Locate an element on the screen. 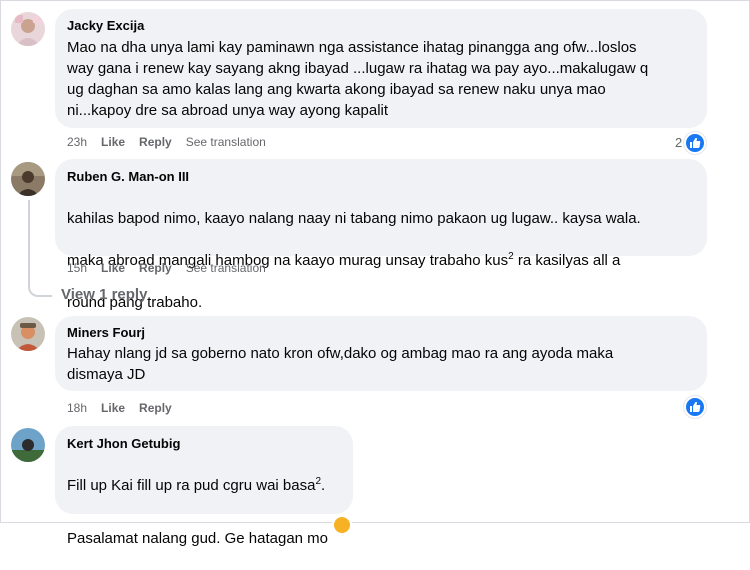  reply-button-2: Reply is located at coordinates (155, 268).